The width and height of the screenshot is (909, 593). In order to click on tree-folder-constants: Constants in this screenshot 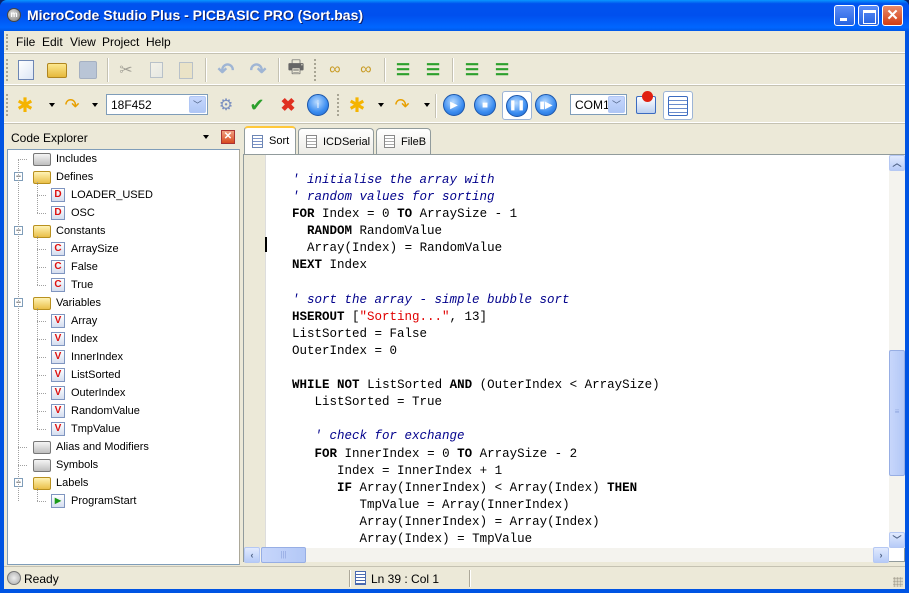, I will do `click(69, 231)`.